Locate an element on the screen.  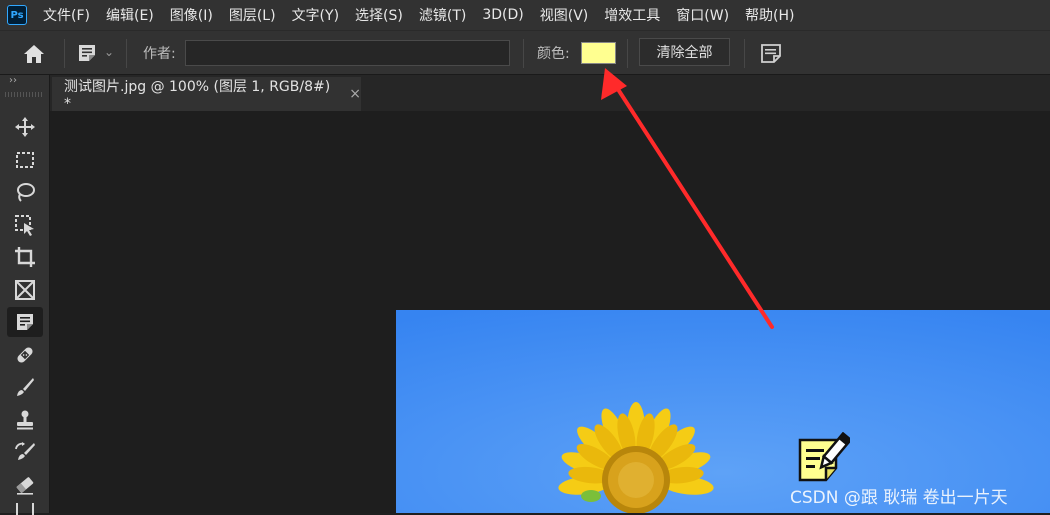
color-label: 颜色: is located at coordinates (553, 54).